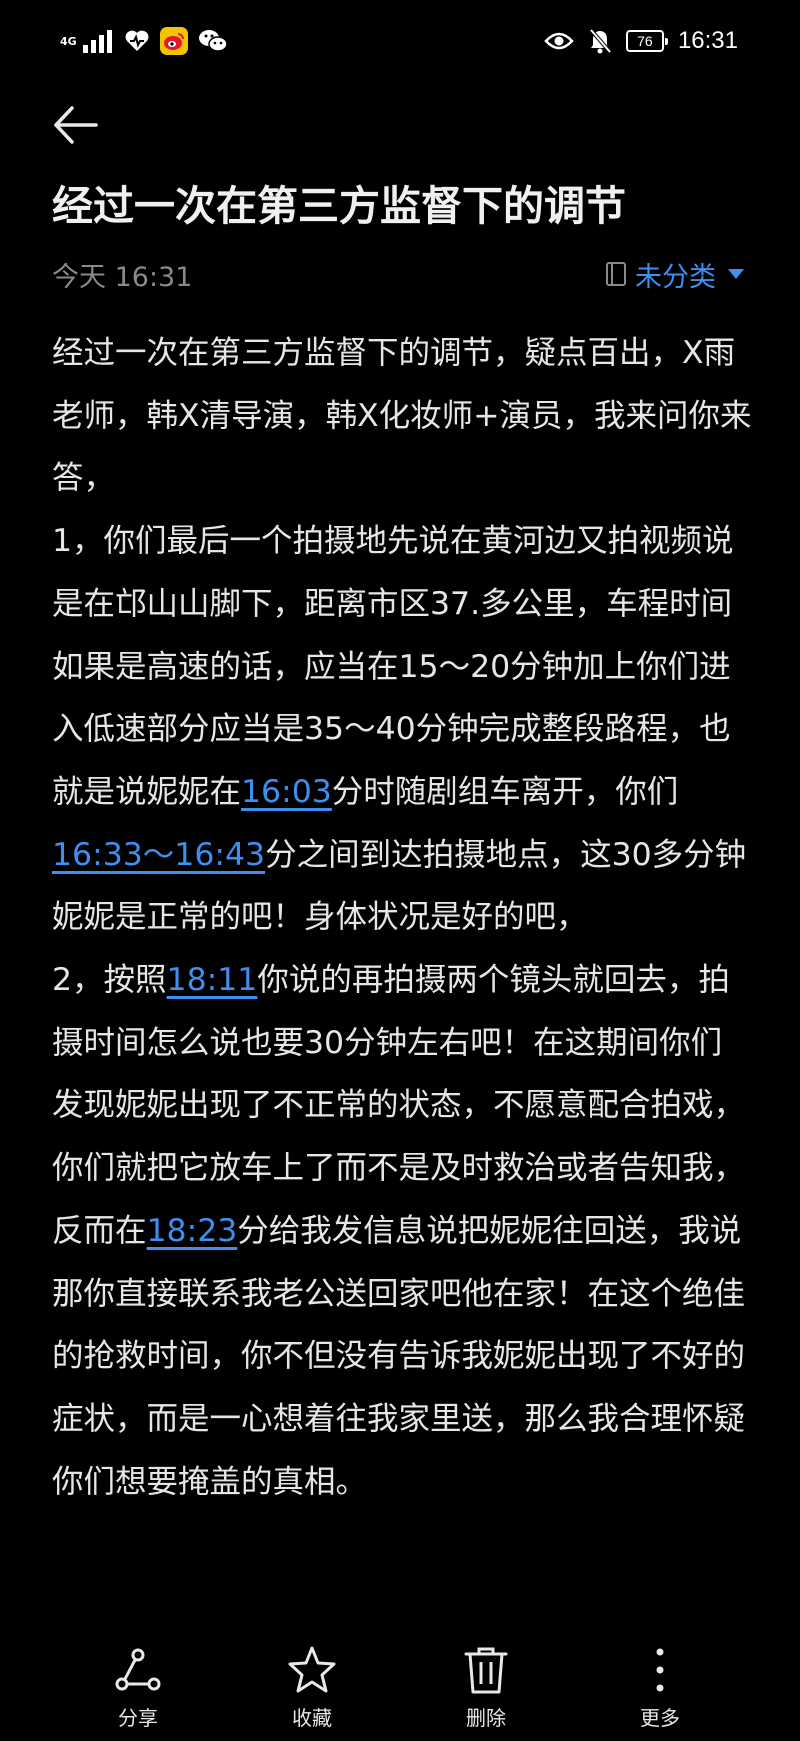  I want to click on status-left-icons: 4G, so click(144, 41).